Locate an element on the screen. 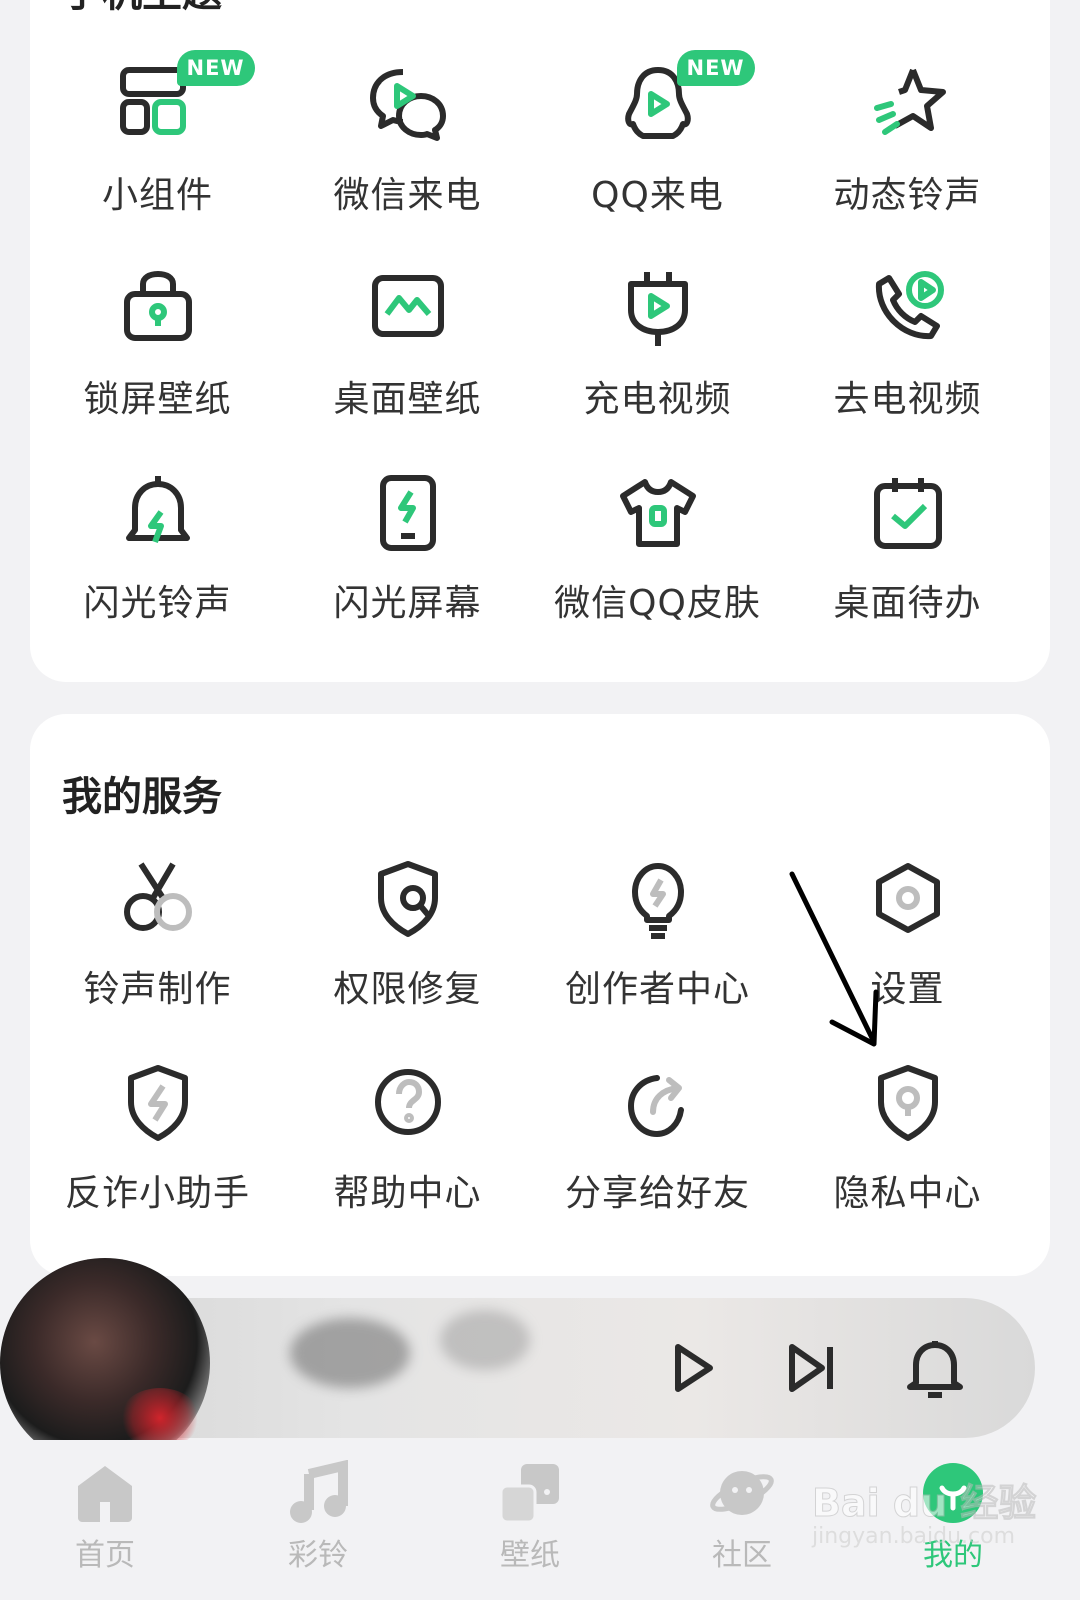  lockscreen-wallpaper-icon is located at coordinates (158, 309).